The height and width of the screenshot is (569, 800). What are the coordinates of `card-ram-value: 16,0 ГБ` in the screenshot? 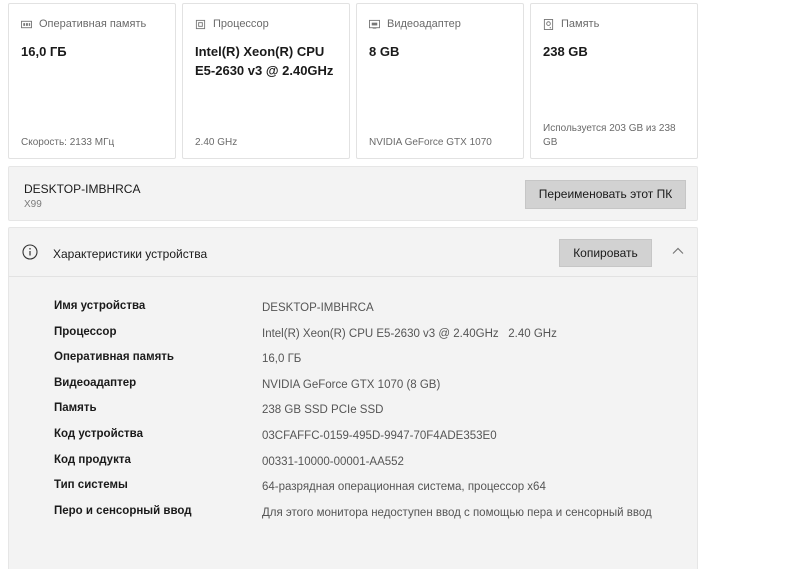 It's located at (44, 51).